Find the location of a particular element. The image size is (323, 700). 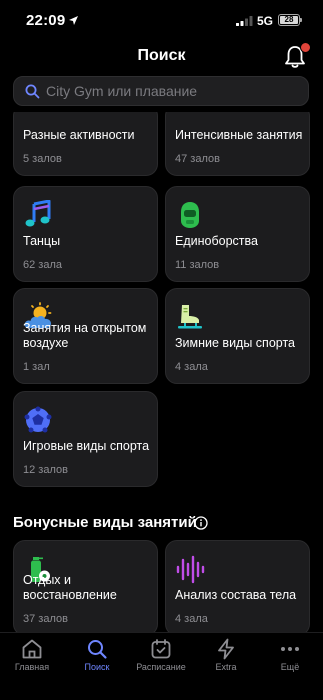

category-title: Игровые виды спорта is located at coordinates (86, 446).